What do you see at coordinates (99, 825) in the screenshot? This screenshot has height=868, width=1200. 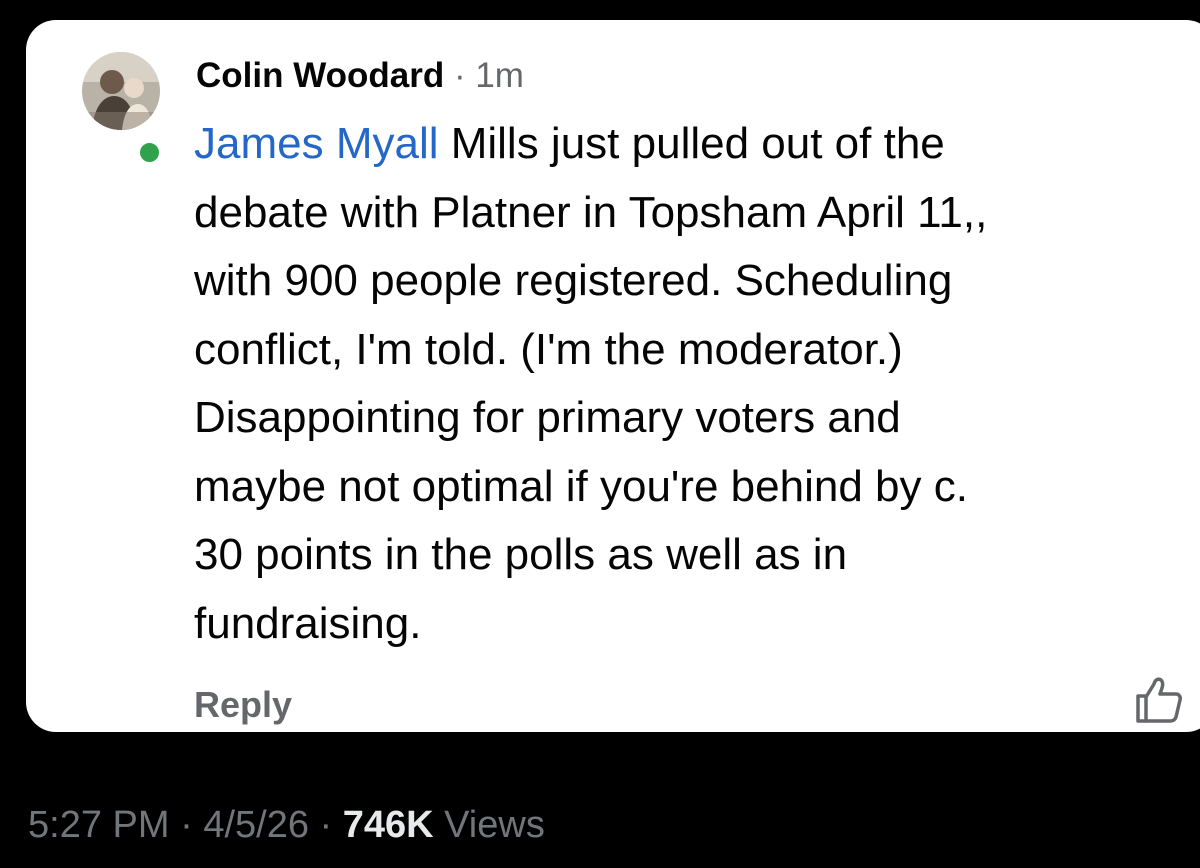 I see `post-time: 5:27 PM` at bounding box center [99, 825].